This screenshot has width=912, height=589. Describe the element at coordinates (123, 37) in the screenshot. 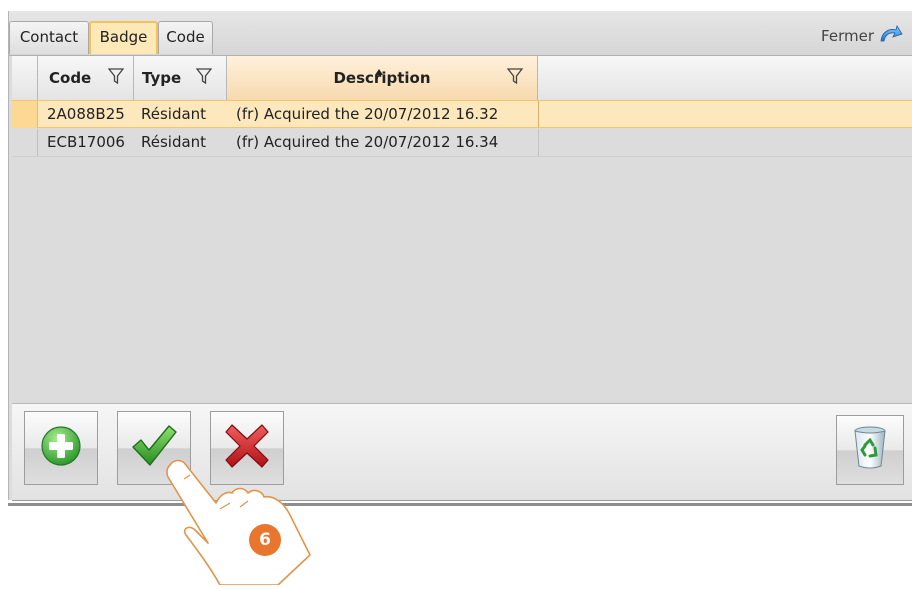

I see `tab-badge: Badge` at that location.